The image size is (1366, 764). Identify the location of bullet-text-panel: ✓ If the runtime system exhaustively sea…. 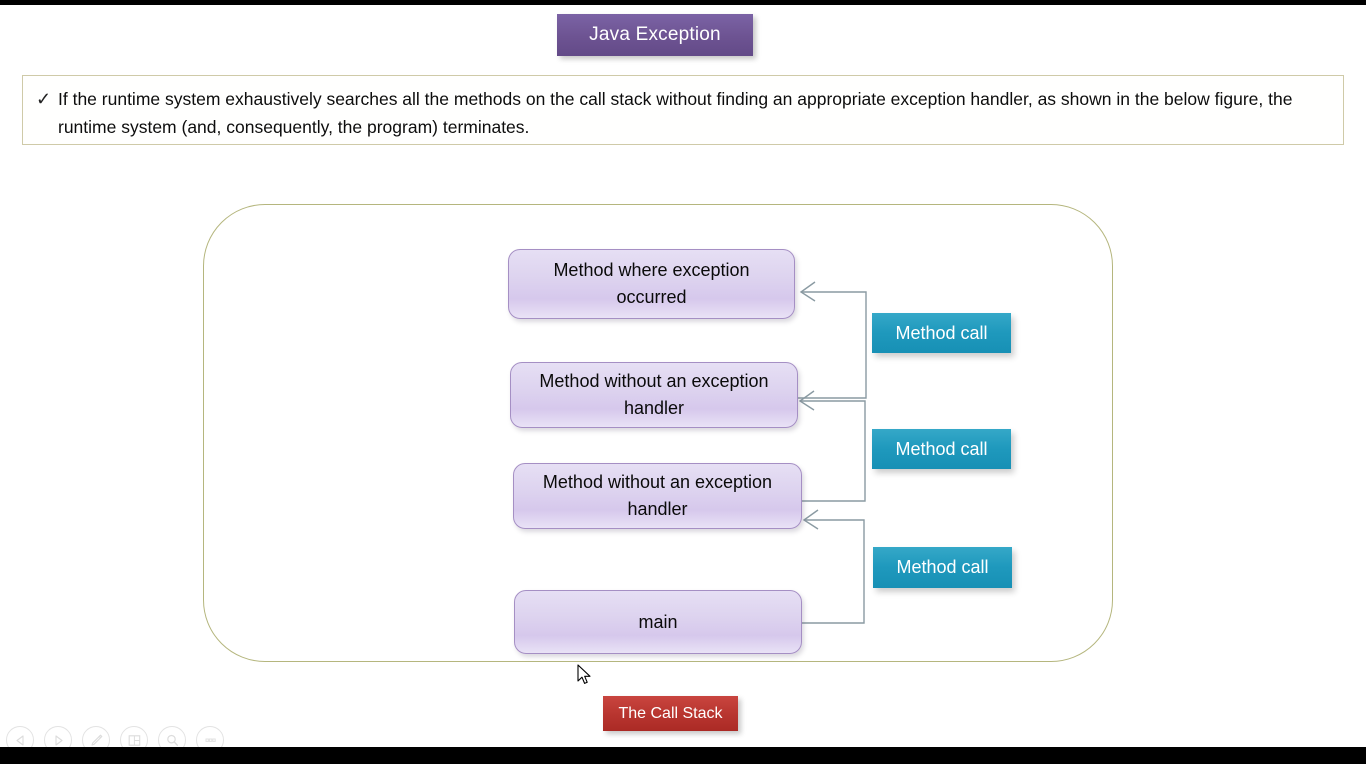
(683, 110).